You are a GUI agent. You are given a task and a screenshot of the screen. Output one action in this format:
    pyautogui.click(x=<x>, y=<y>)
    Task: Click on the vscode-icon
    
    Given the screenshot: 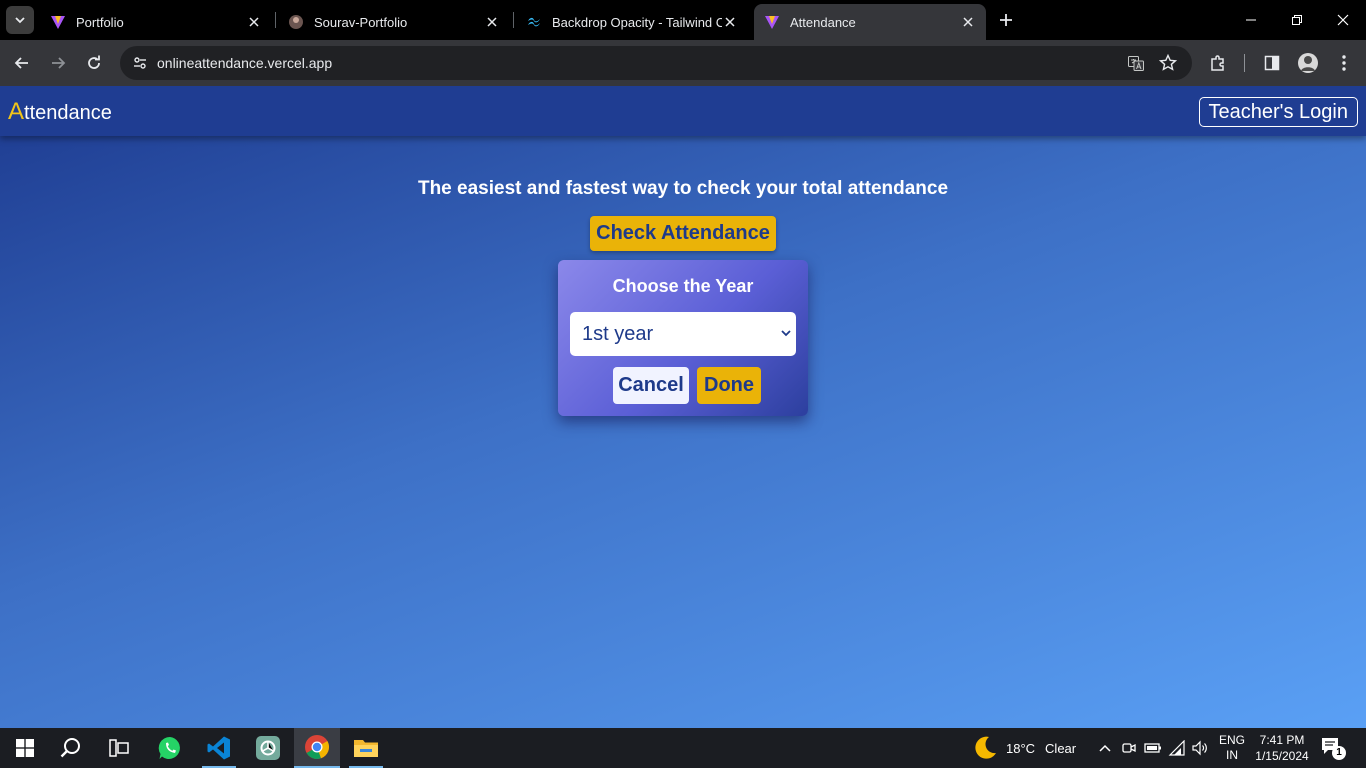 What is the action you would take?
    pyautogui.click(x=219, y=748)
    